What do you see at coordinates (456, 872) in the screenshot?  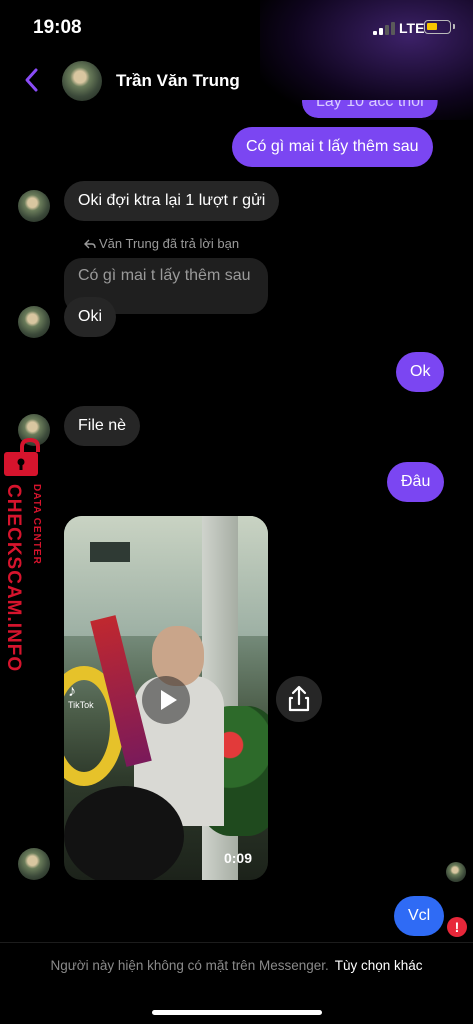 I see `read-receipt-avatar` at bounding box center [456, 872].